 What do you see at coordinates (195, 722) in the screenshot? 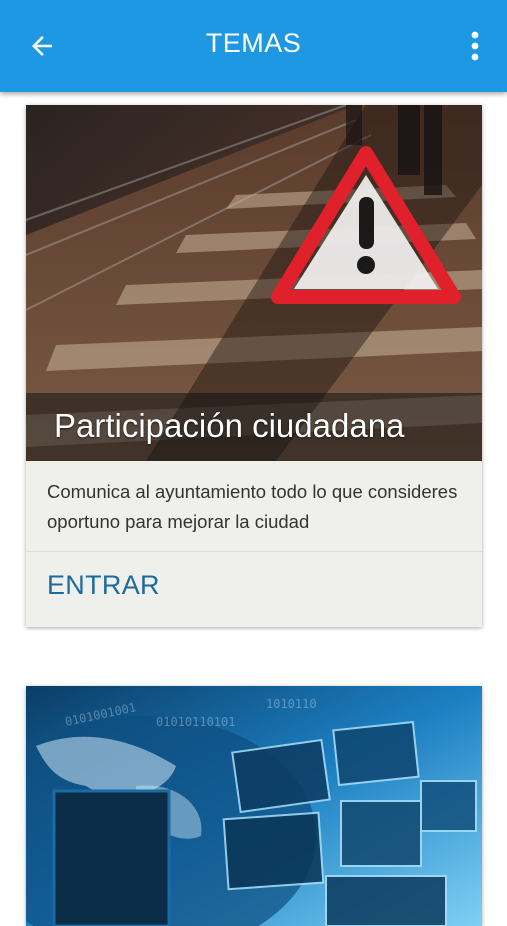
I see `svg-text: 01010110101` at bounding box center [195, 722].